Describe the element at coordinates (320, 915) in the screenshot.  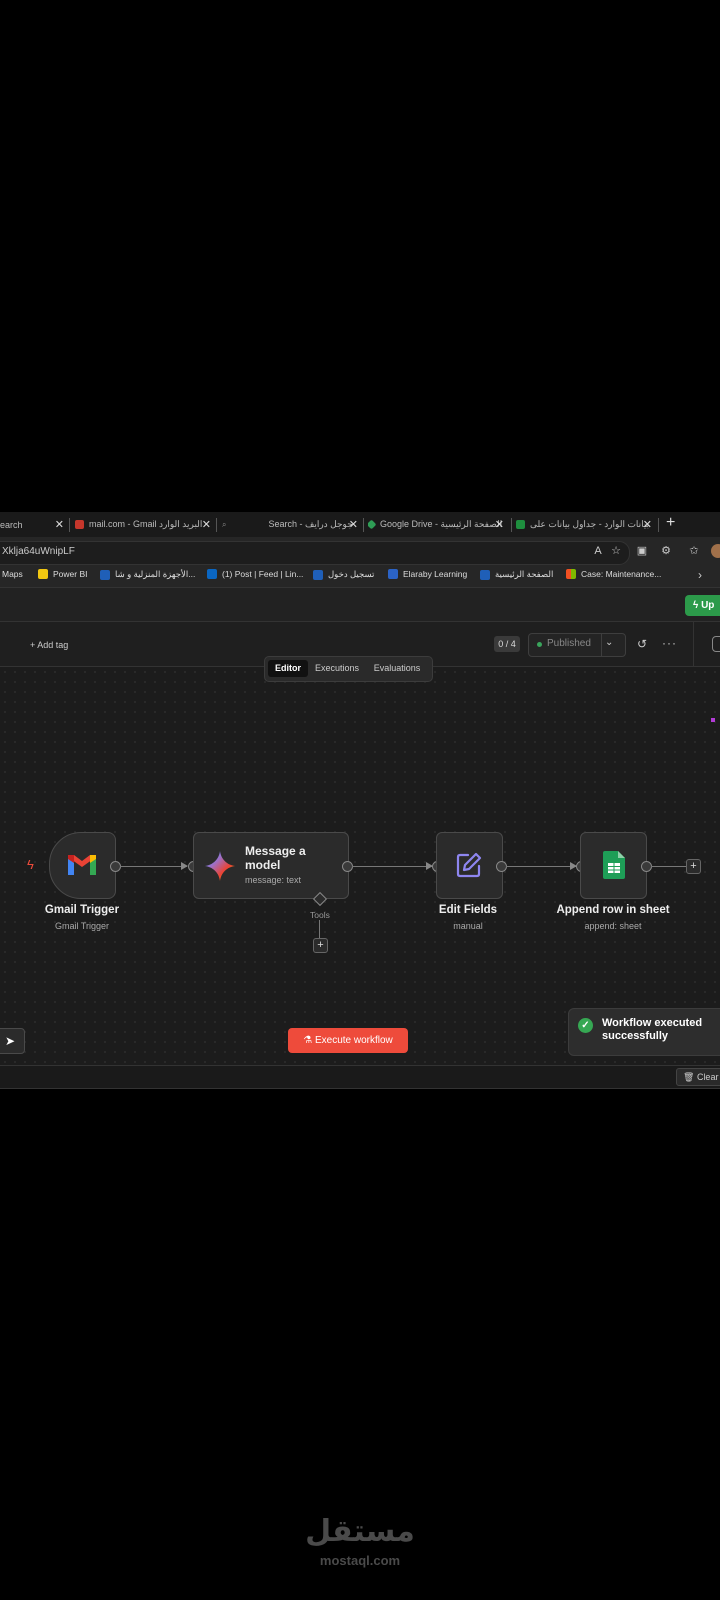
I see `tools-label: Tools` at that location.